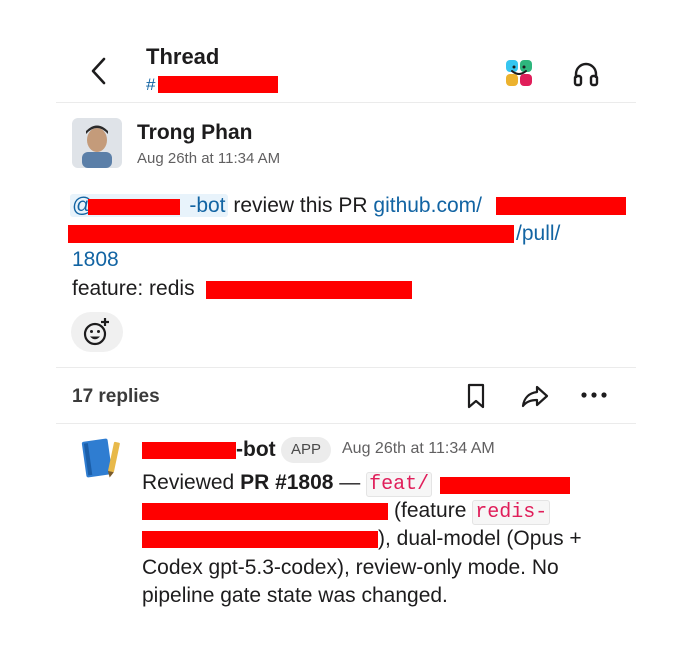 Image resolution: width=680 pixels, height=651 pixels. Describe the element at coordinates (561, 206) in the screenshot. I see `redacted-repo` at that location.